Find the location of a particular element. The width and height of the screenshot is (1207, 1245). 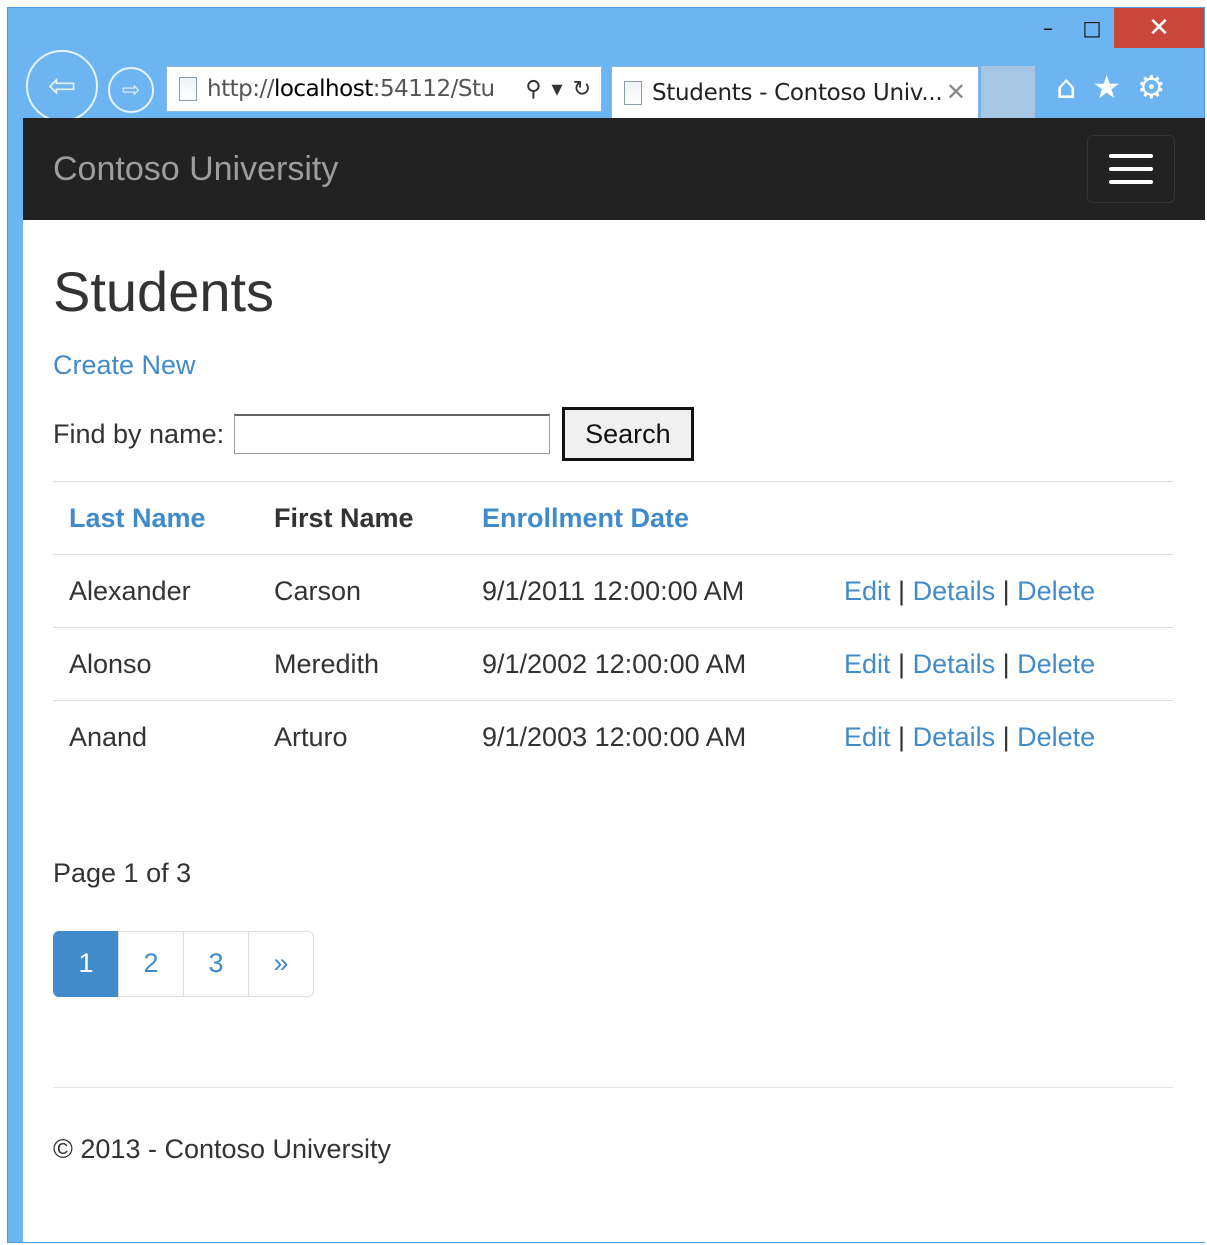

find-by-name-label: Find by name: is located at coordinates (139, 433).